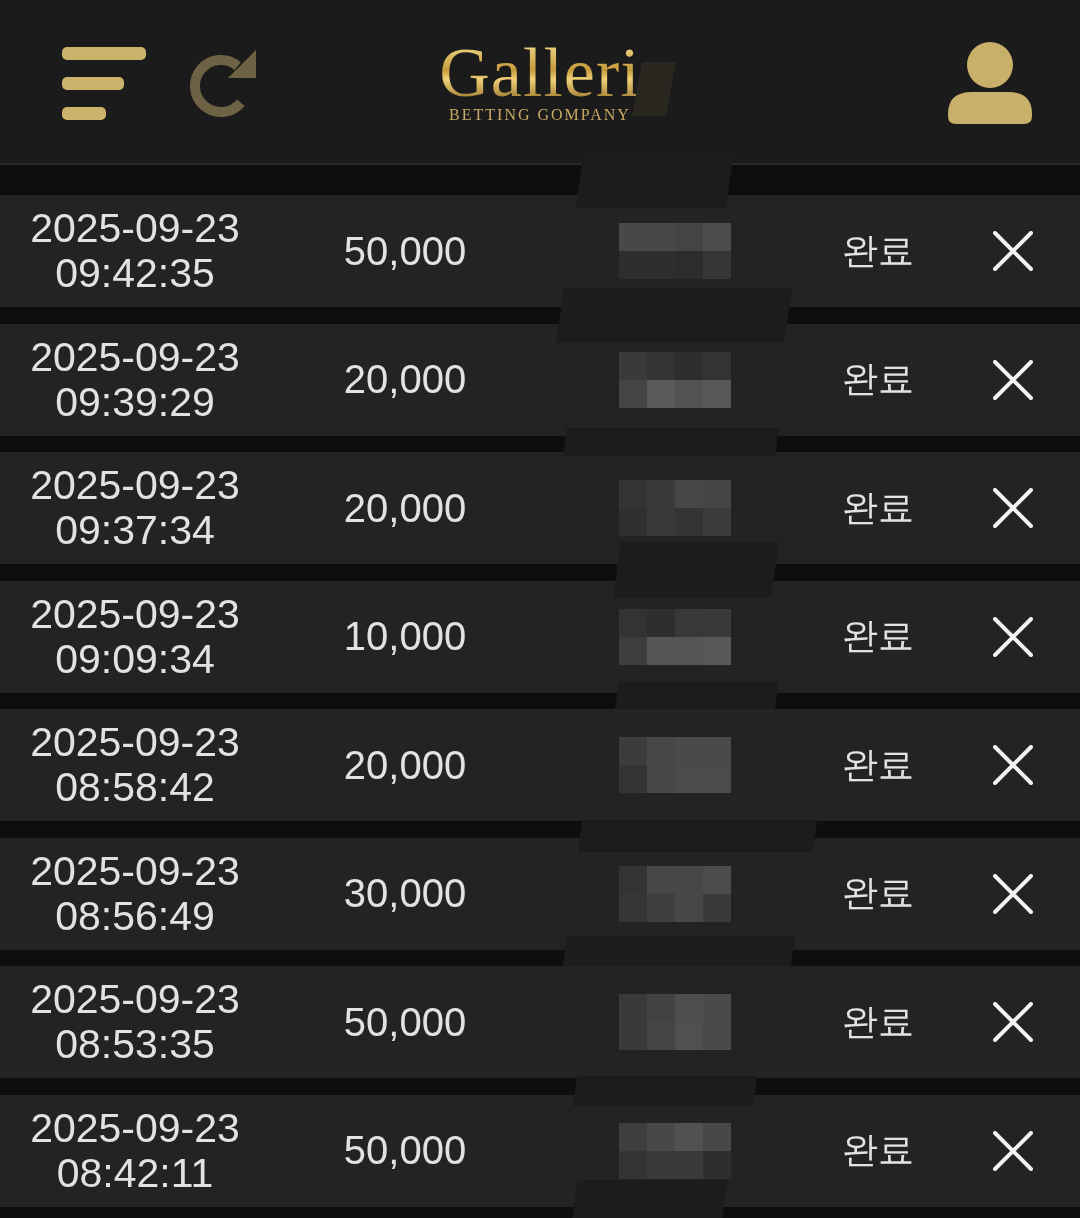 The width and height of the screenshot is (1080, 1218). Describe the element at coordinates (222, 83) in the screenshot. I see `refresh-icon` at that location.